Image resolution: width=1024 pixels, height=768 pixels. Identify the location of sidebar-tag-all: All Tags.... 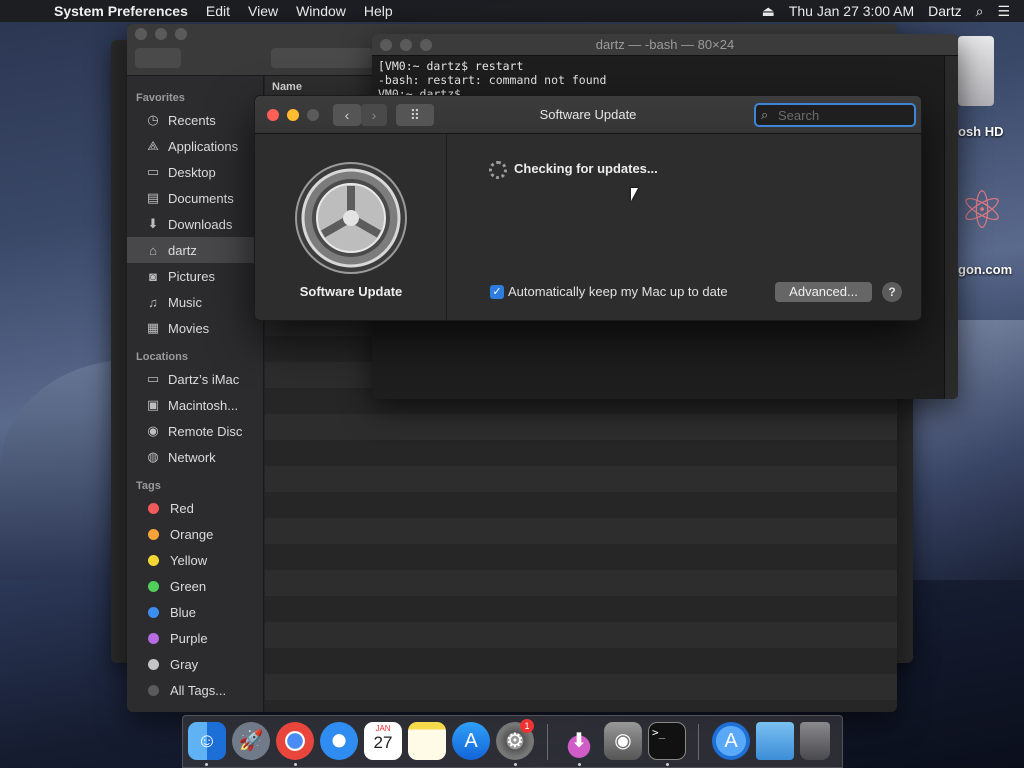
(195, 690).